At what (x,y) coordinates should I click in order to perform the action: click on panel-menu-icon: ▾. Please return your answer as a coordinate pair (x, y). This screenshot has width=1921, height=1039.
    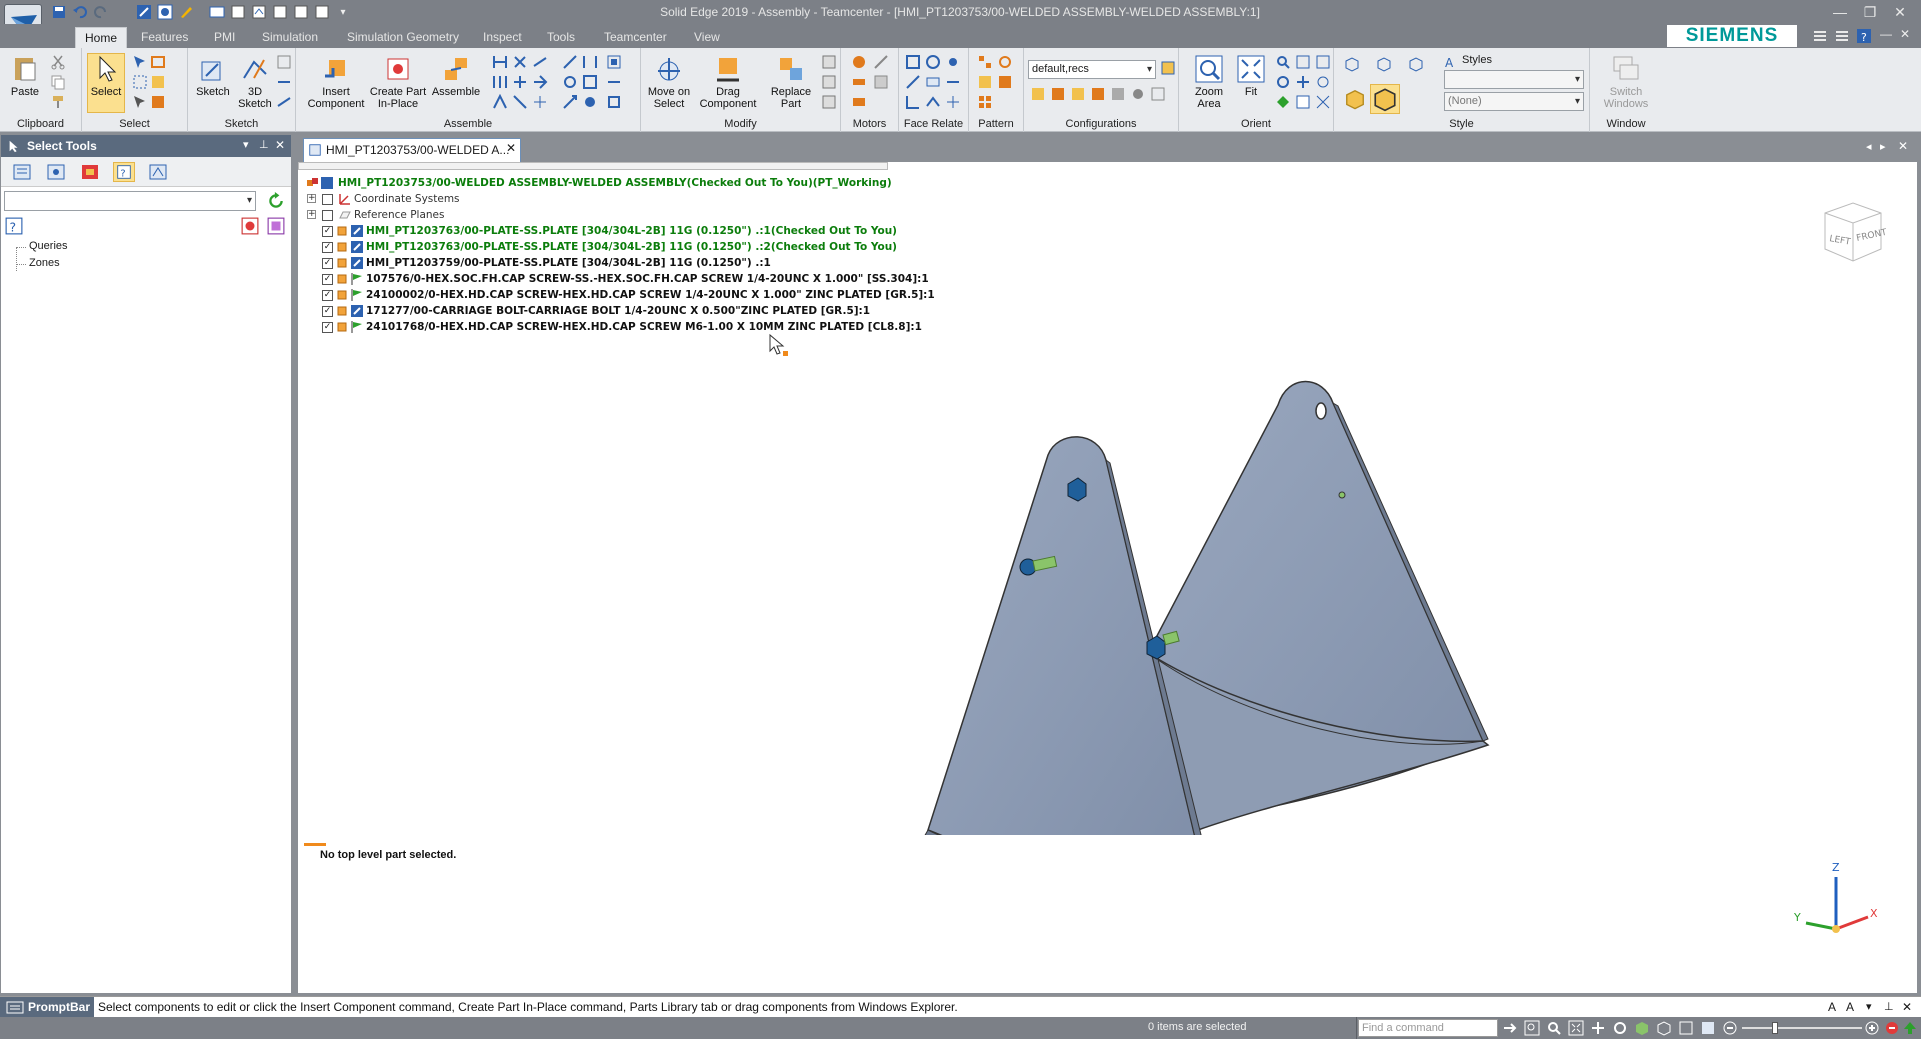
    Looking at the image, I should click on (246, 144).